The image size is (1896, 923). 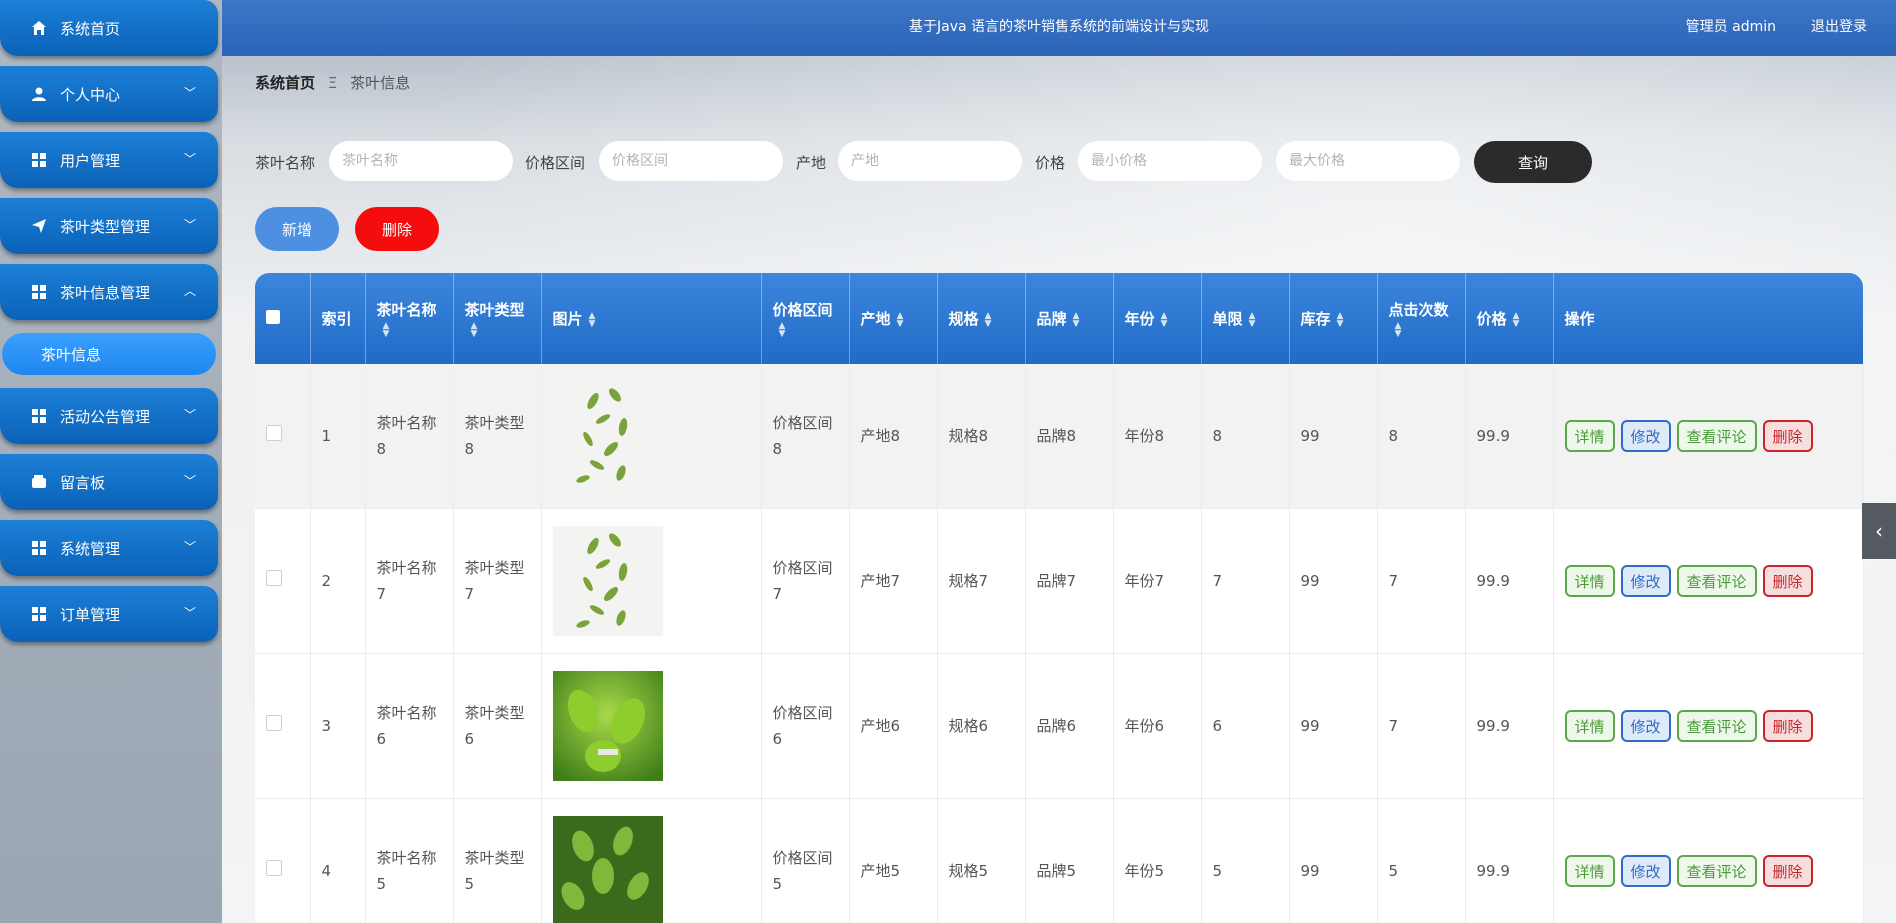 I want to click on sidebar-item-label: 活动公告管理, so click(x=105, y=416).